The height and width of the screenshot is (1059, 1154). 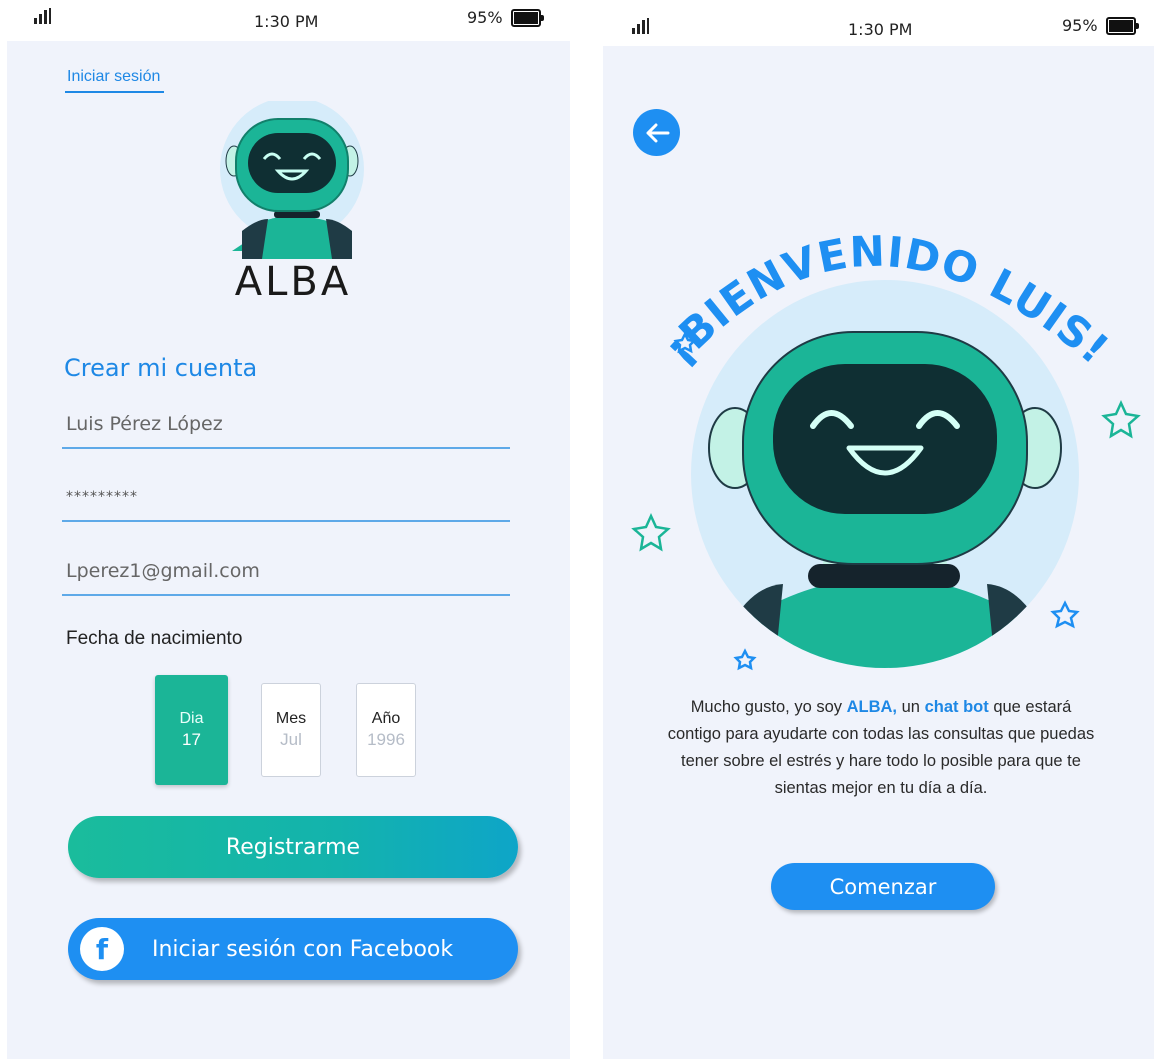 What do you see at coordinates (872, 707) in the screenshot?
I see `message-bold-alba: ALBA,` at bounding box center [872, 707].